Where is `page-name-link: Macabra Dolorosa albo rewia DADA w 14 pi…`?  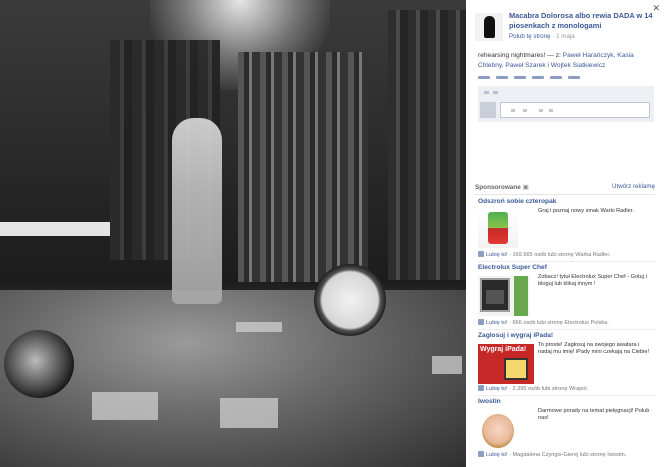
page-name-link: Macabra Dolorosa albo rewia DADA w 14 pi… is located at coordinates (582, 20).